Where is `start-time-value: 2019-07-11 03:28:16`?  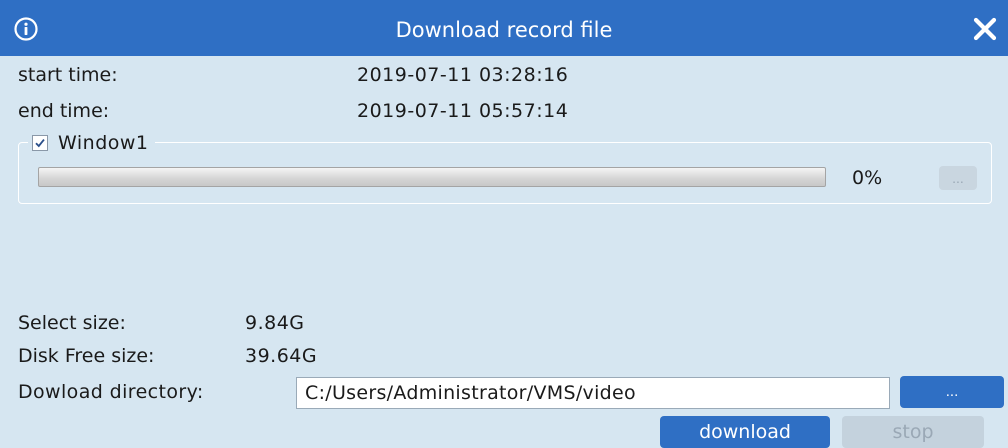
start-time-value: 2019-07-11 03:28:16 is located at coordinates (463, 75).